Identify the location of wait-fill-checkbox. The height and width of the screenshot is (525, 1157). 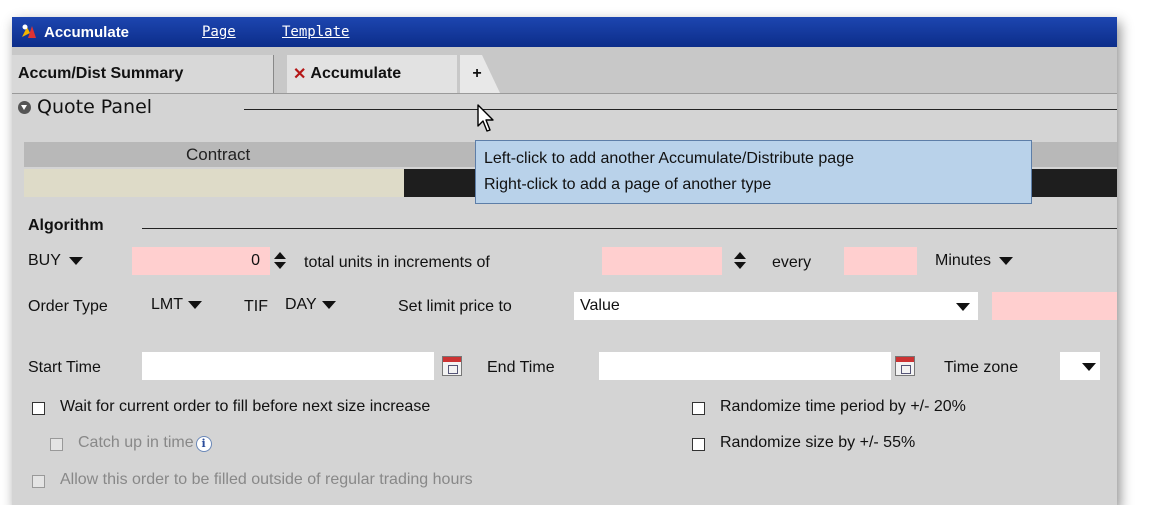
(38, 408).